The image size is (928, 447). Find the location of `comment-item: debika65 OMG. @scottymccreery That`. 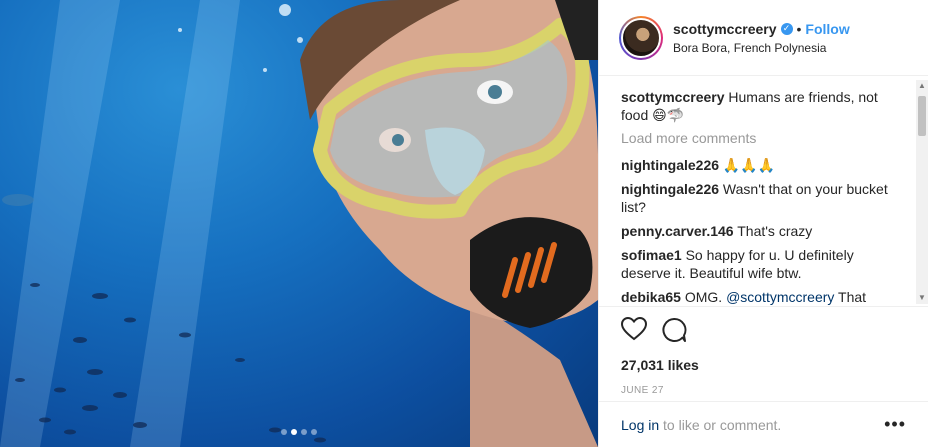

comment-item: debika65 OMG. @scottymccreery That is located at coordinates (761, 297).